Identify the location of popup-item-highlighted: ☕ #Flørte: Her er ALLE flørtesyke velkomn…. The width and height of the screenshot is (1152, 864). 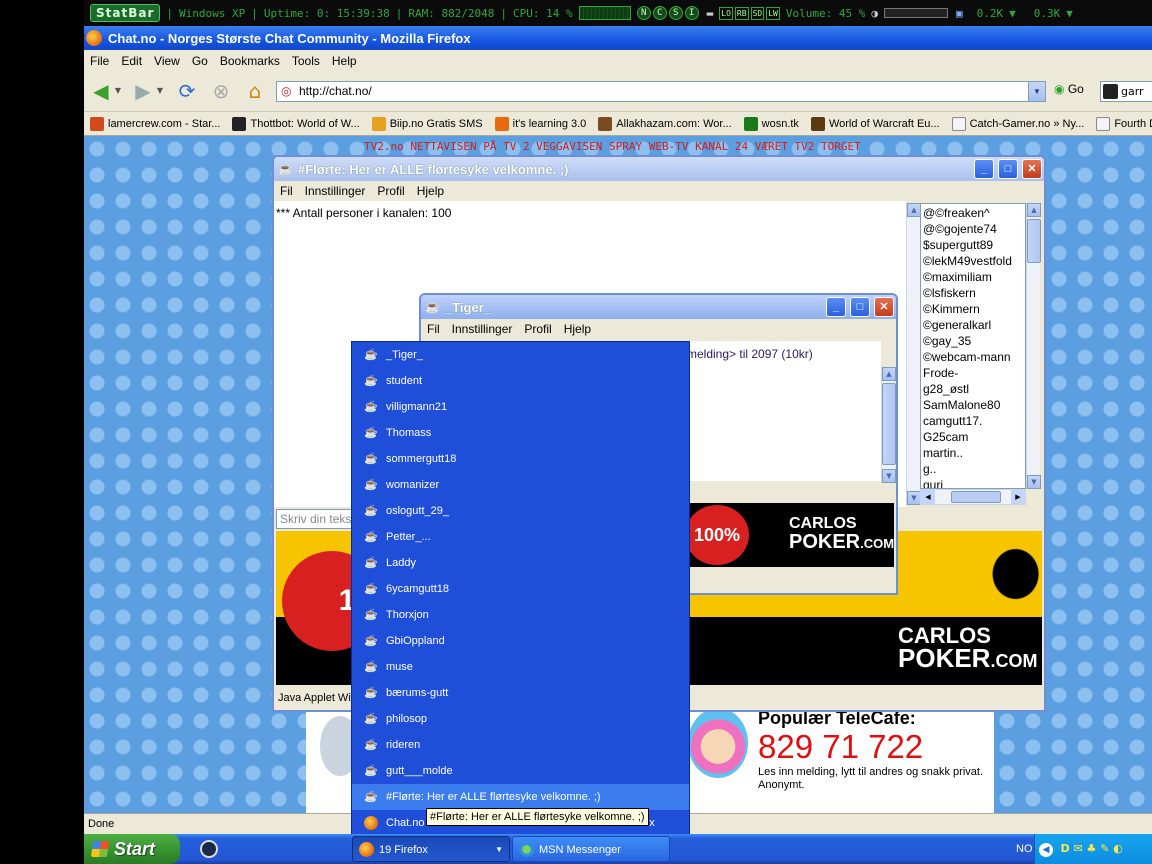
(520, 797).